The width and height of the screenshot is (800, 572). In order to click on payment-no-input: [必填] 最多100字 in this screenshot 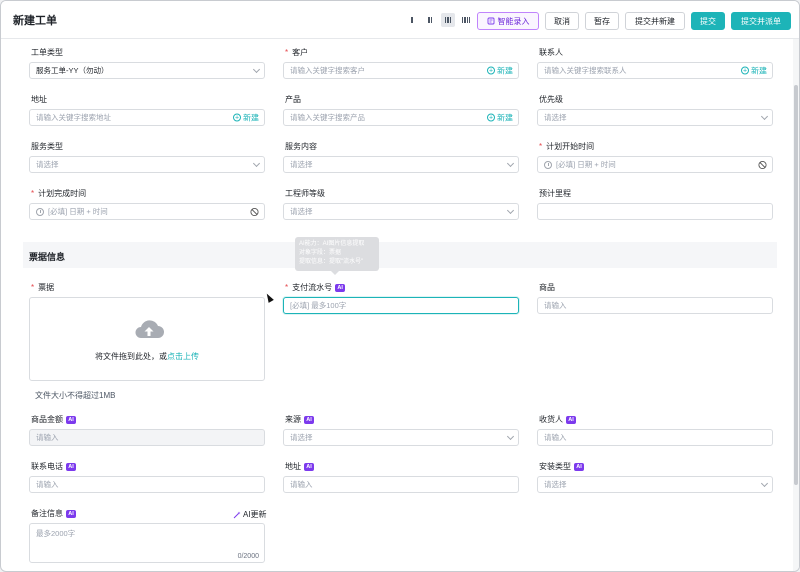, I will do `click(401, 305)`.